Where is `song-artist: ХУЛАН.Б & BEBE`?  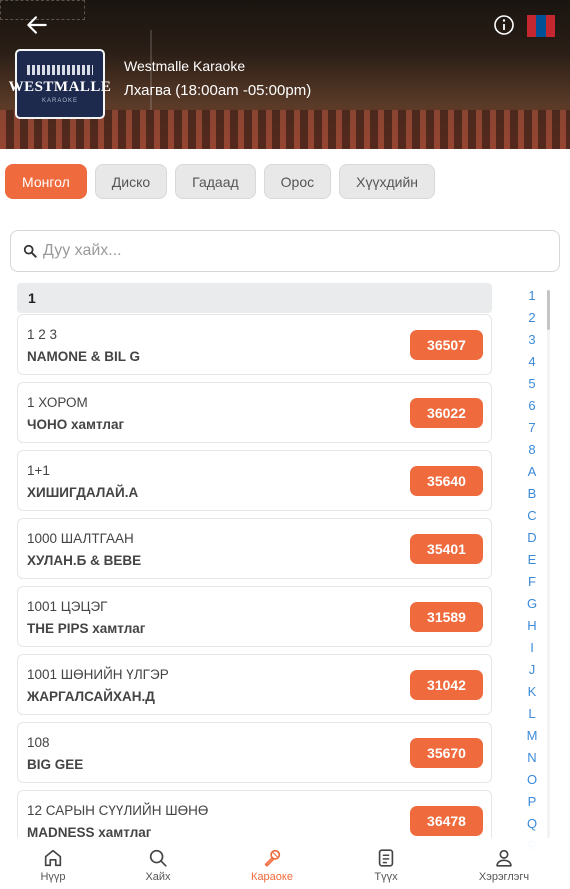
song-artist: ХУЛАН.Б & BEBE is located at coordinates (84, 560).